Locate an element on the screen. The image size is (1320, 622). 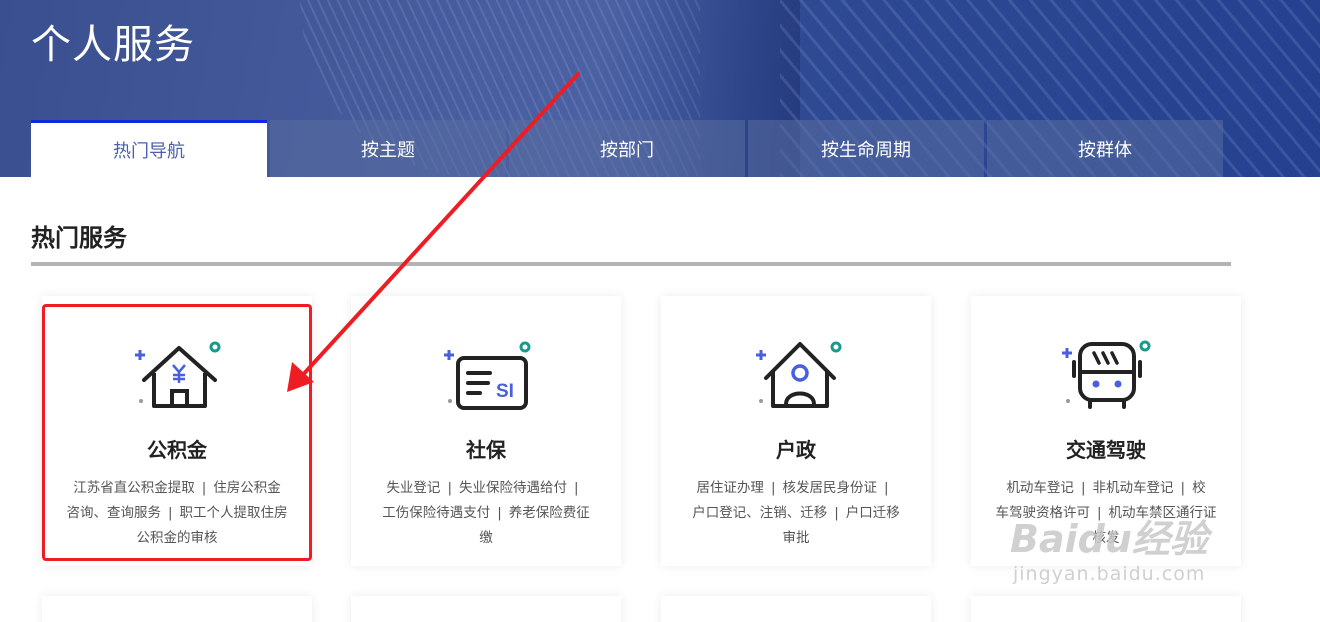
house-person-icon is located at coordinates (799, 374).